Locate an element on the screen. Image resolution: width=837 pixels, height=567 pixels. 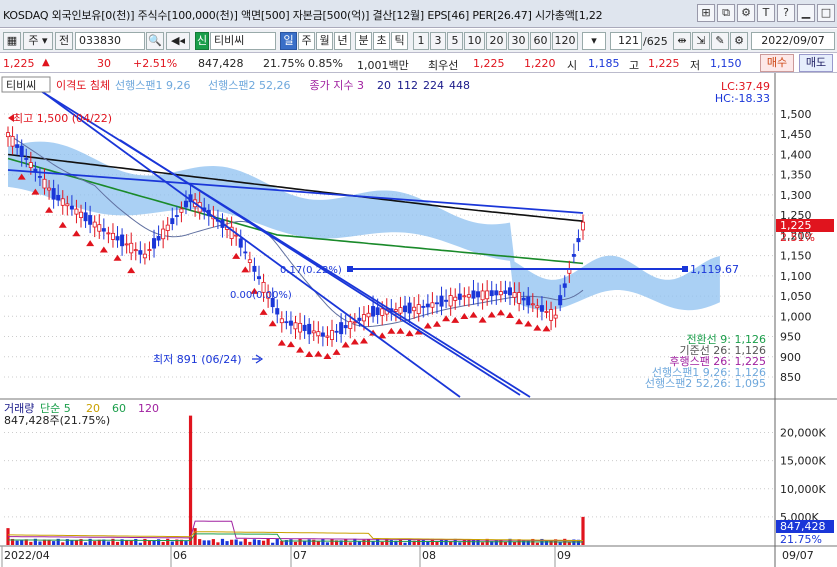
speaker-icon: ◀◂ is located at coordinates (178, 41).